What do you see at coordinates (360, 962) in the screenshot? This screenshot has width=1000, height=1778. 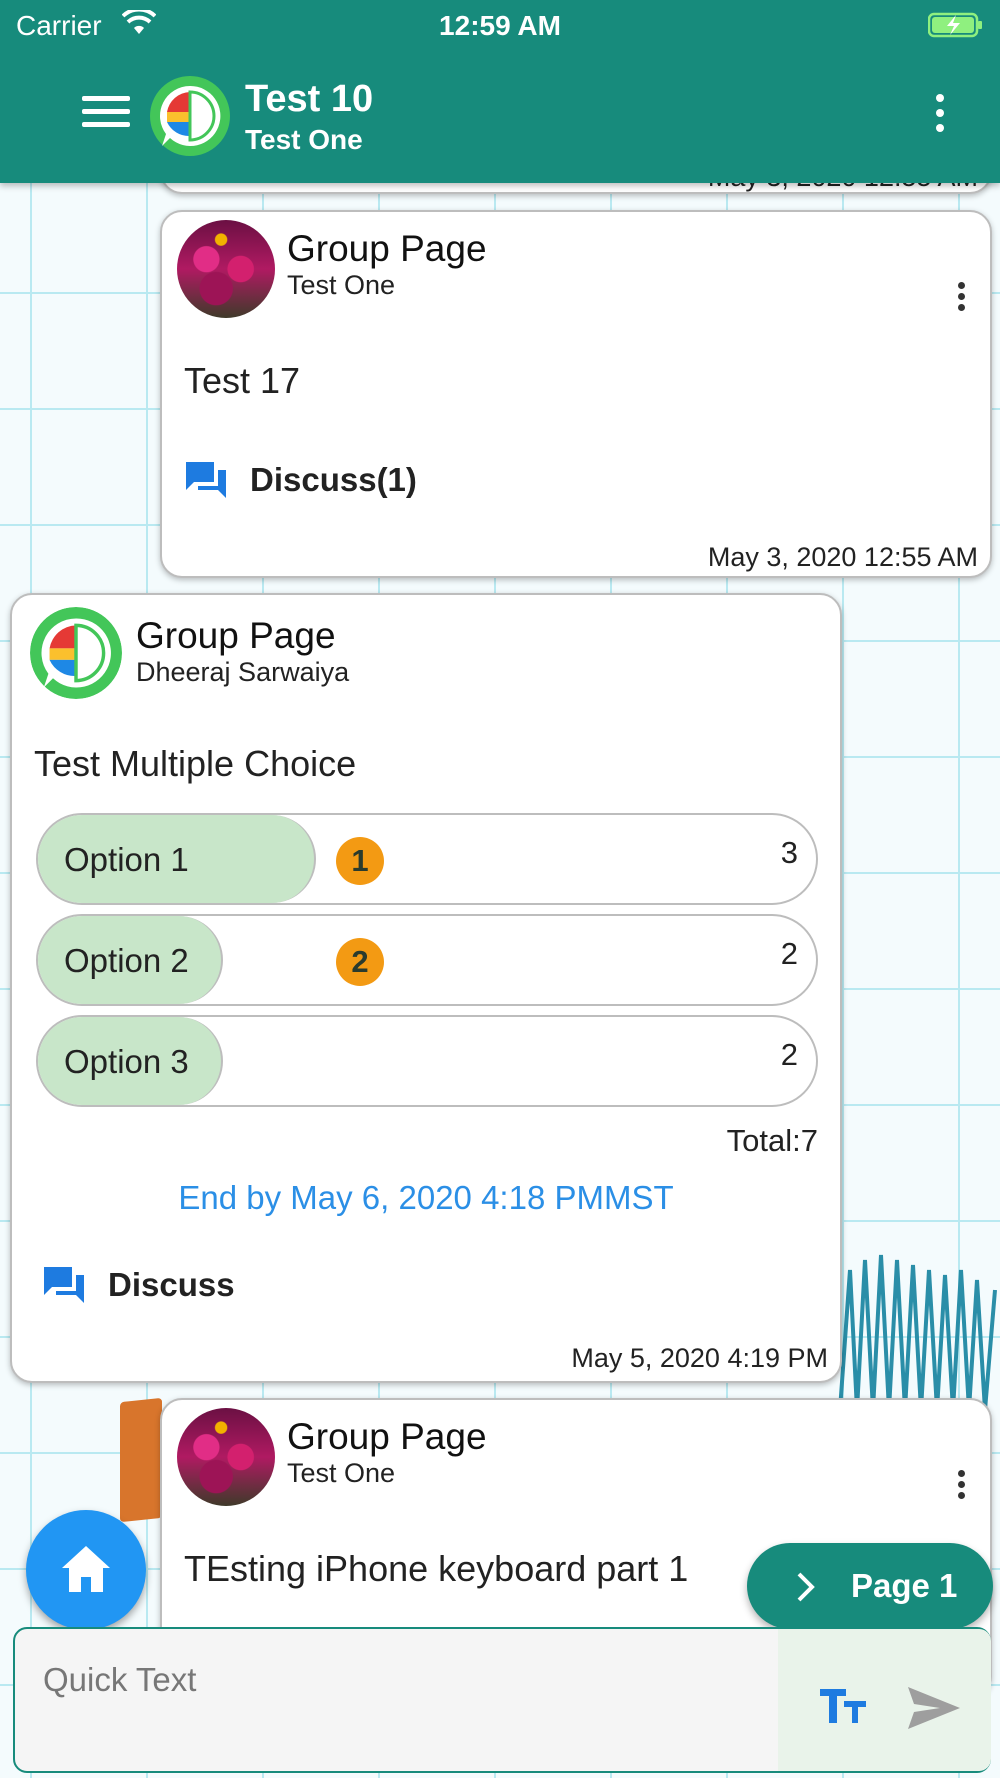 I see `rank-badge: 2` at bounding box center [360, 962].